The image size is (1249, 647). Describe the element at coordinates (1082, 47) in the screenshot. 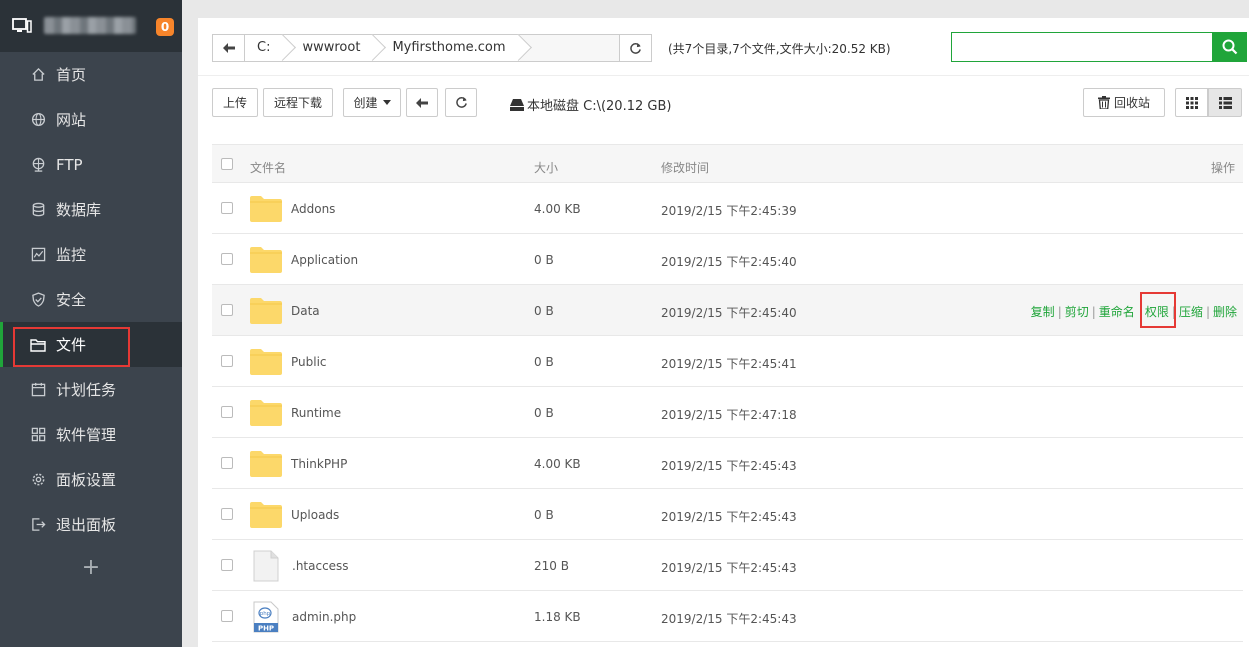

I see `search-input` at that location.